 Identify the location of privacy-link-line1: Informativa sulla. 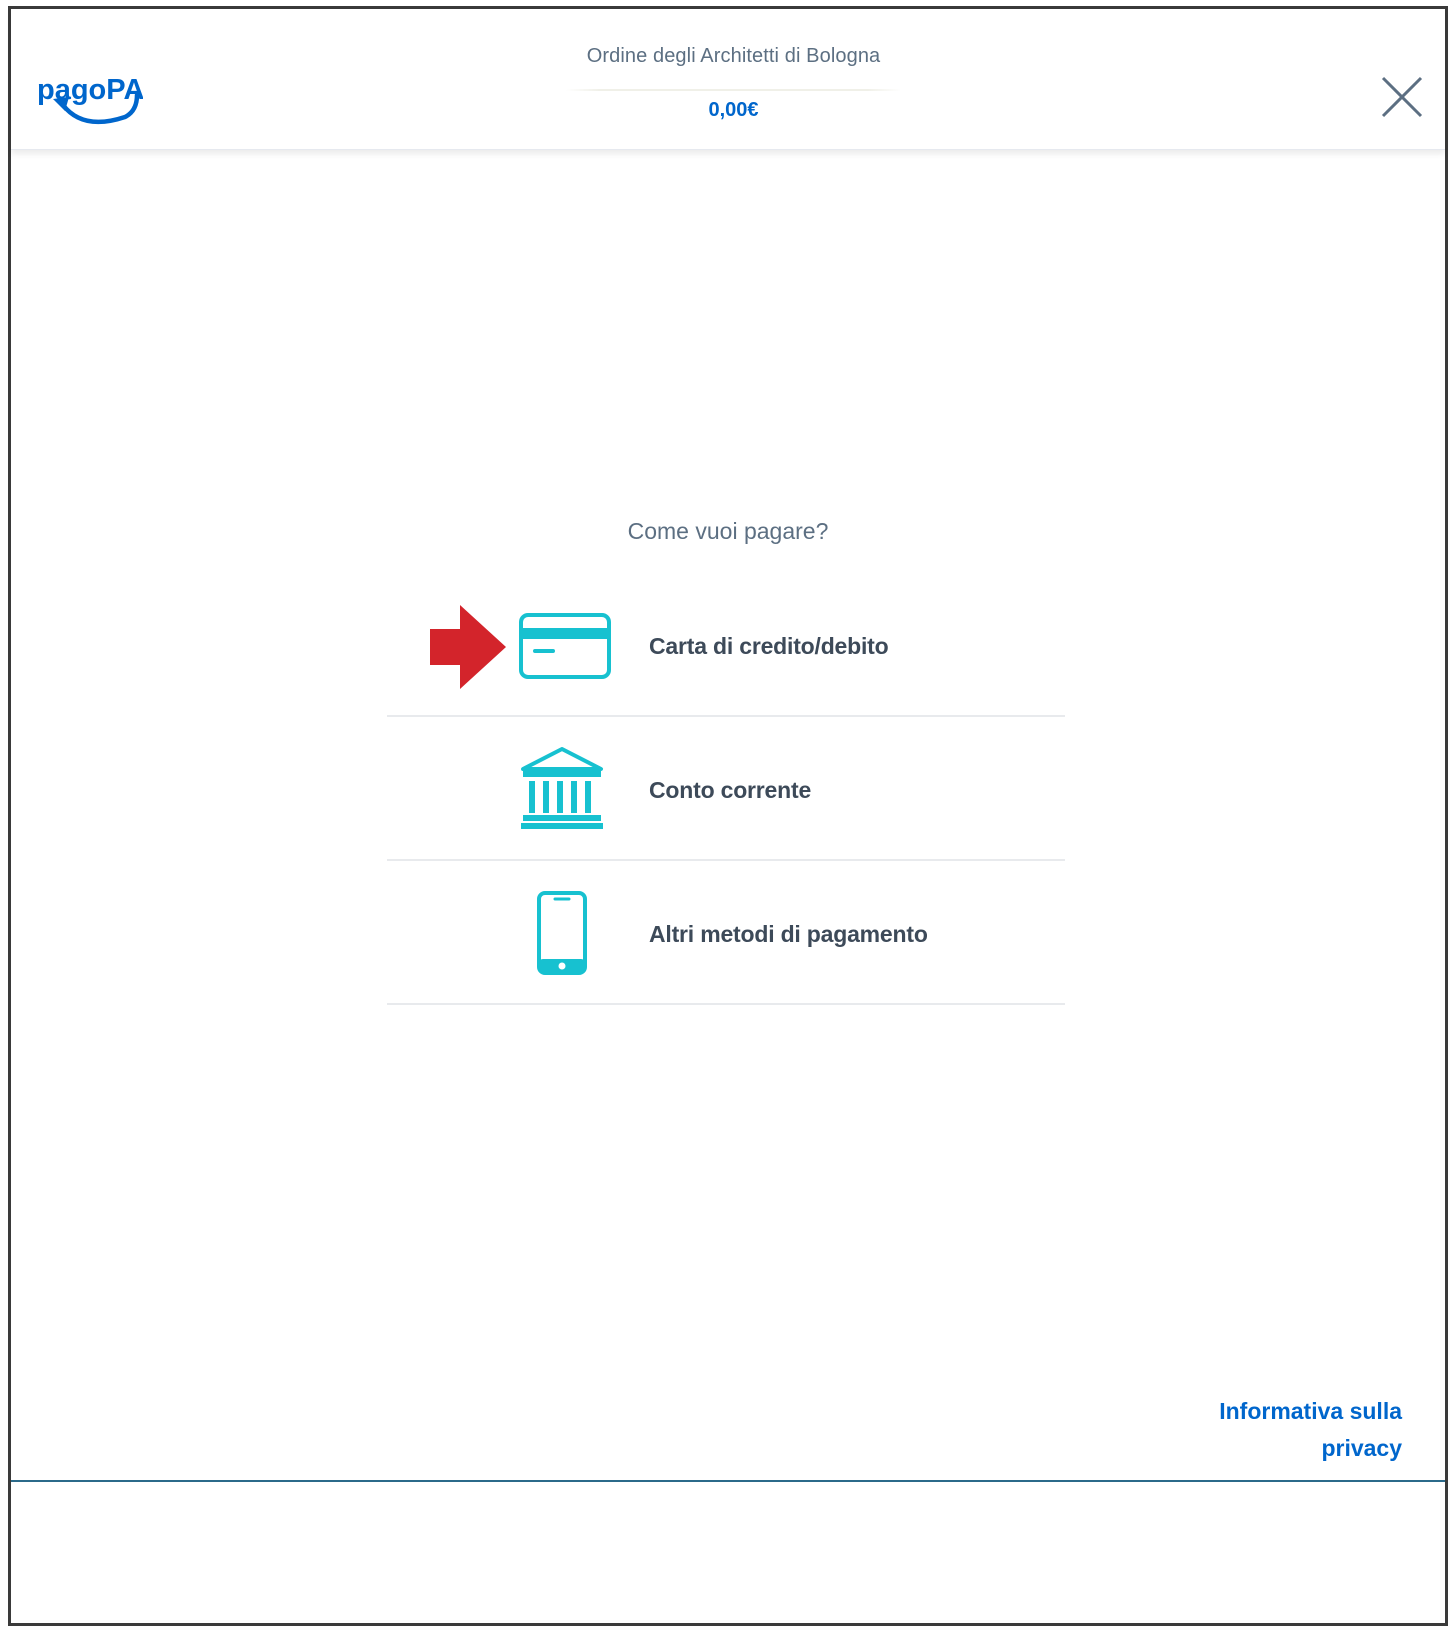
(1310, 1411).